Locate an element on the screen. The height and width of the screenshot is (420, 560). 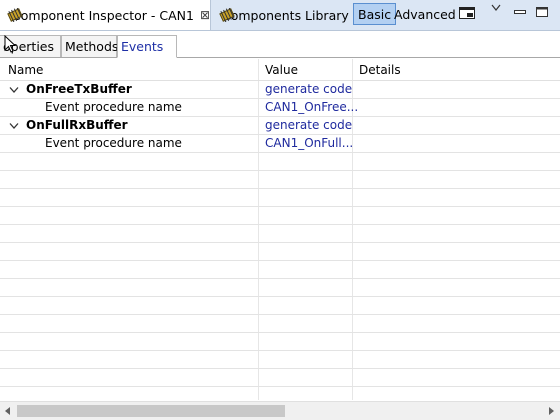
scroll-right-icon is located at coordinates (551, 411).